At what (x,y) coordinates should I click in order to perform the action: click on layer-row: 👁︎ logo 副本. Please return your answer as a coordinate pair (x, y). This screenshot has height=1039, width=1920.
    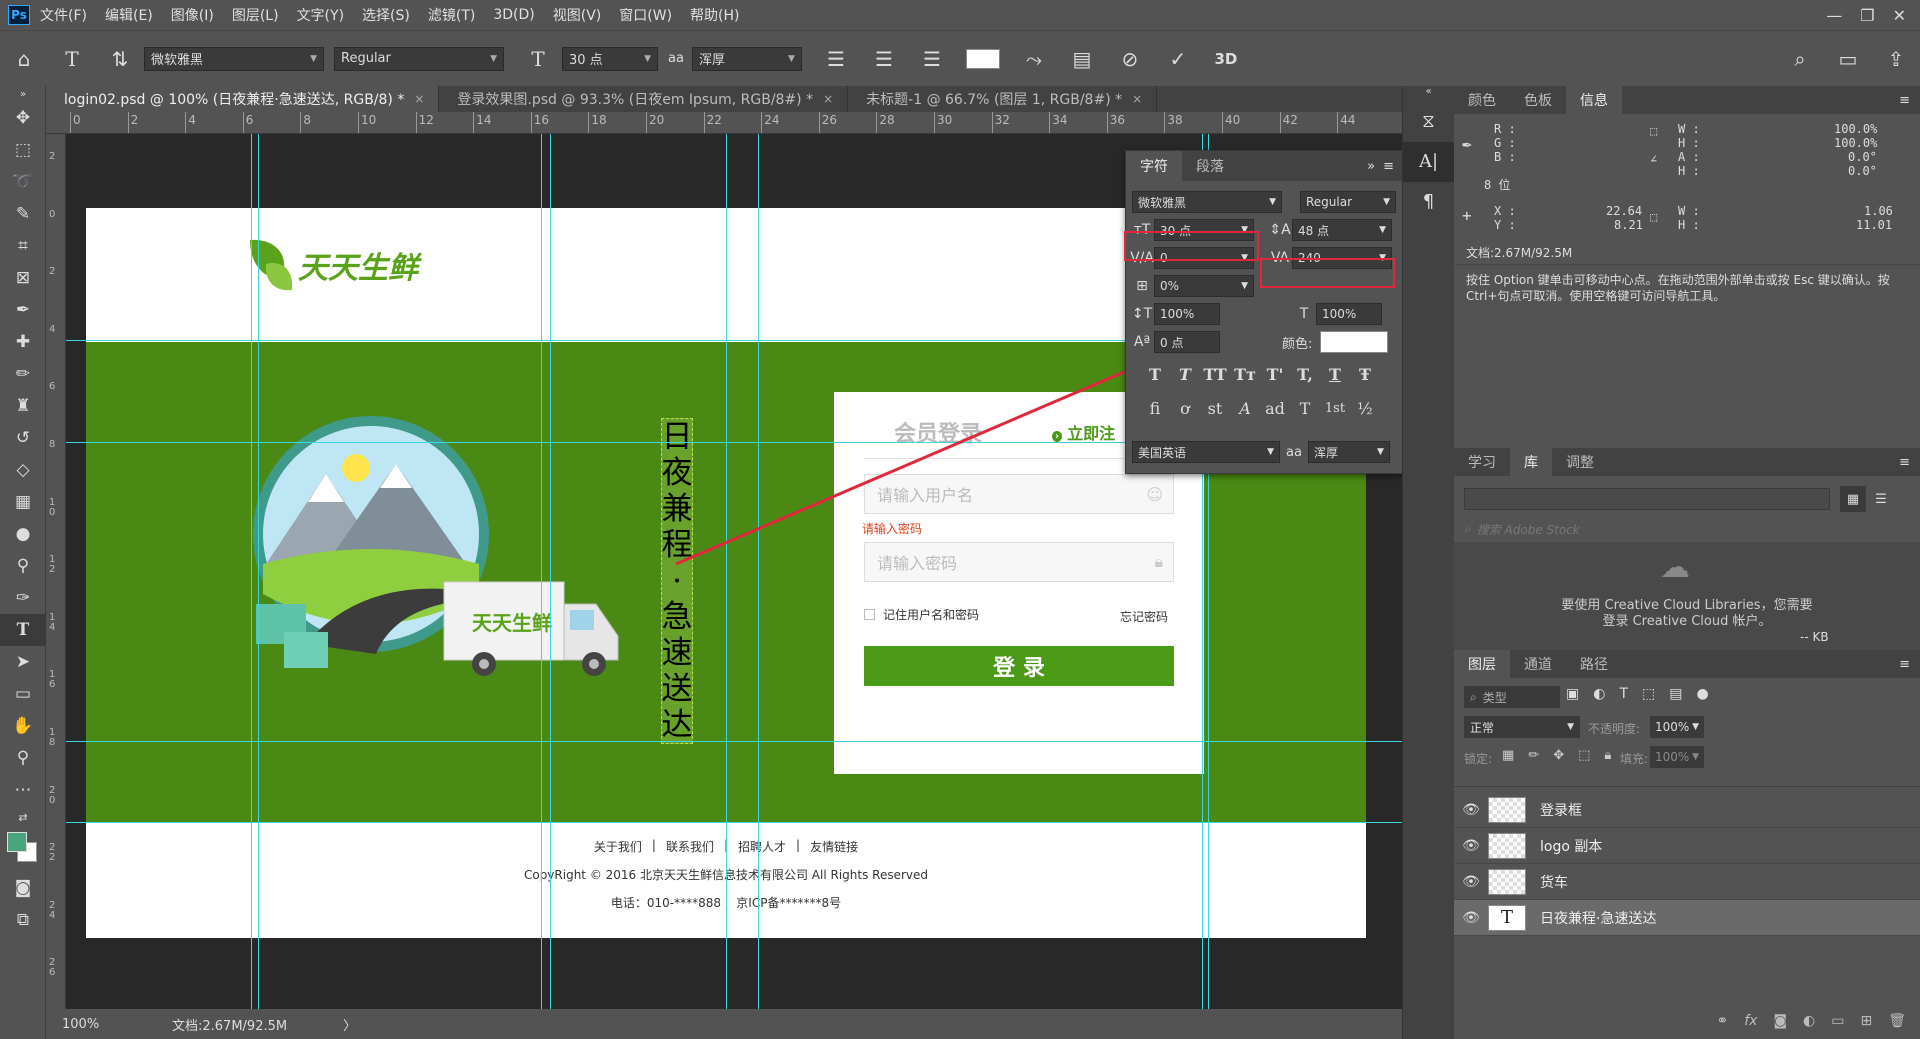
    Looking at the image, I should click on (1687, 846).